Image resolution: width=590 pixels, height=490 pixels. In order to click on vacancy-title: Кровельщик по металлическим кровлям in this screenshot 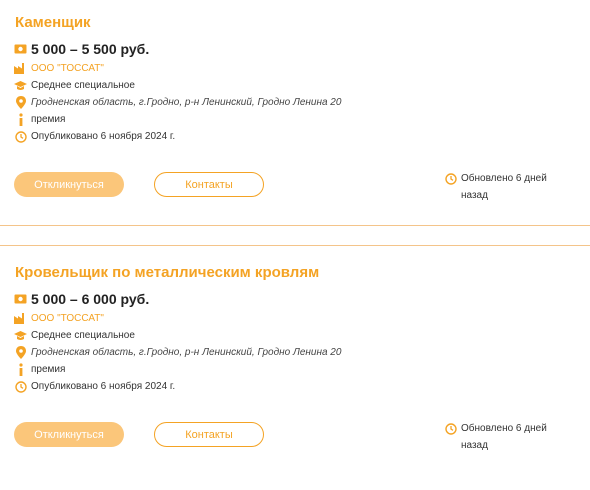, I will do `click(167, 272)`.